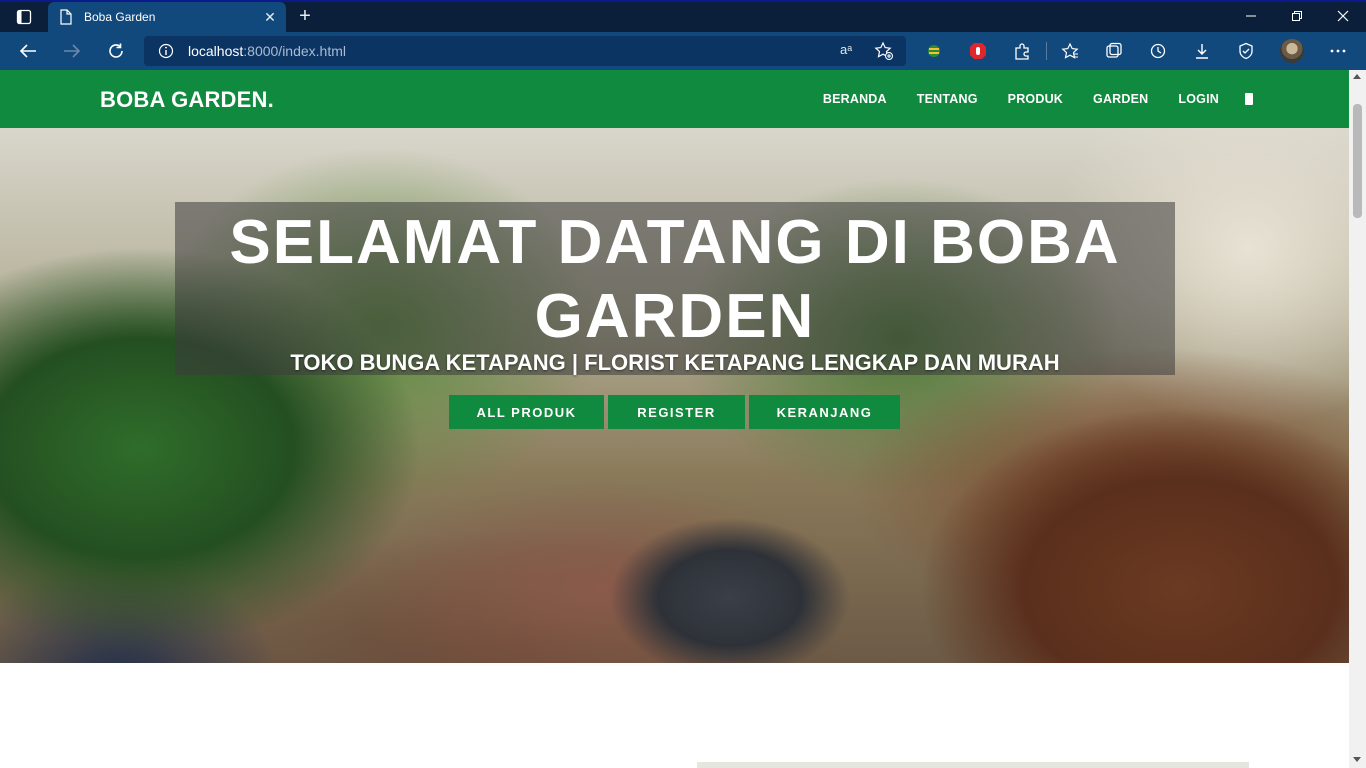  What do you see at coordinates (1357, 161) in the screenshot?
I see `scrollbar-thumb` at bounding box center [1357, 161].